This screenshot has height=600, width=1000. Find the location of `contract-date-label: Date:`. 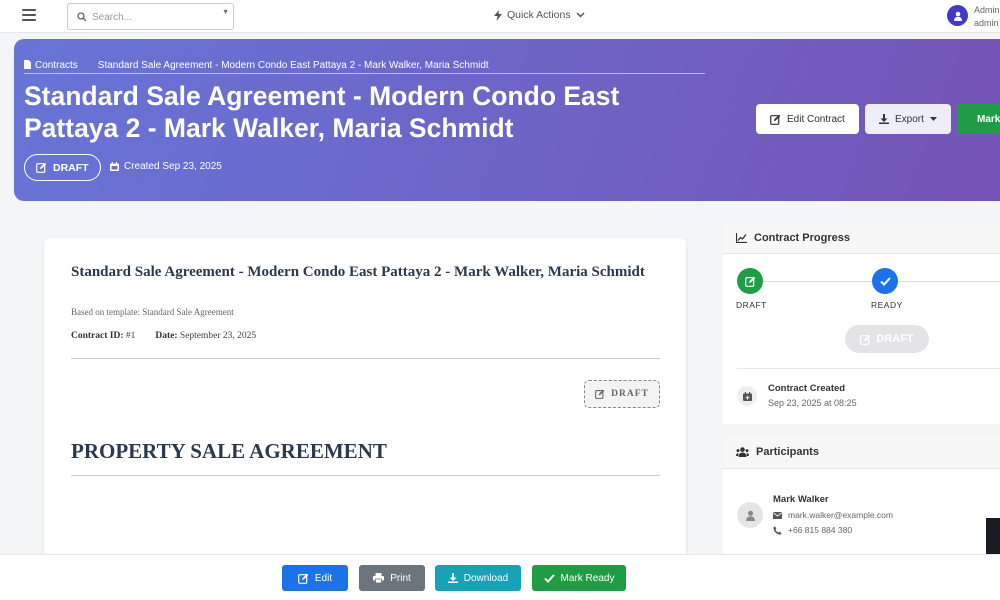

contract-date-label: Date: is located at coordinates (166, 336).